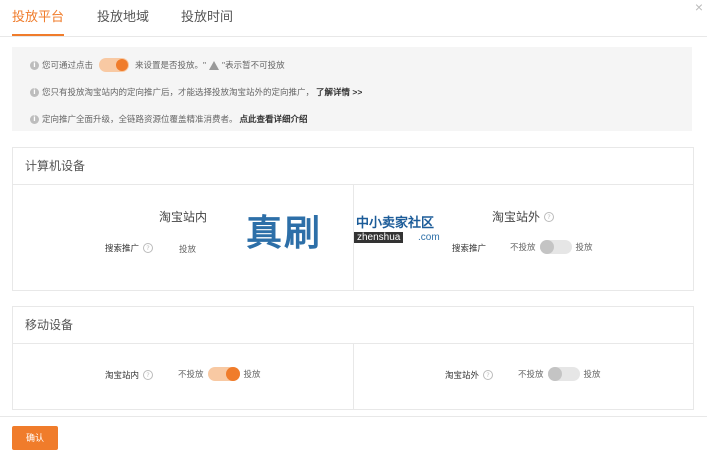 This screenshot has height=458, width=707. What do you see at coordinates (188, 249) in the screenshot?
I see `status-value: 投放` at bounding box center [188, 249].